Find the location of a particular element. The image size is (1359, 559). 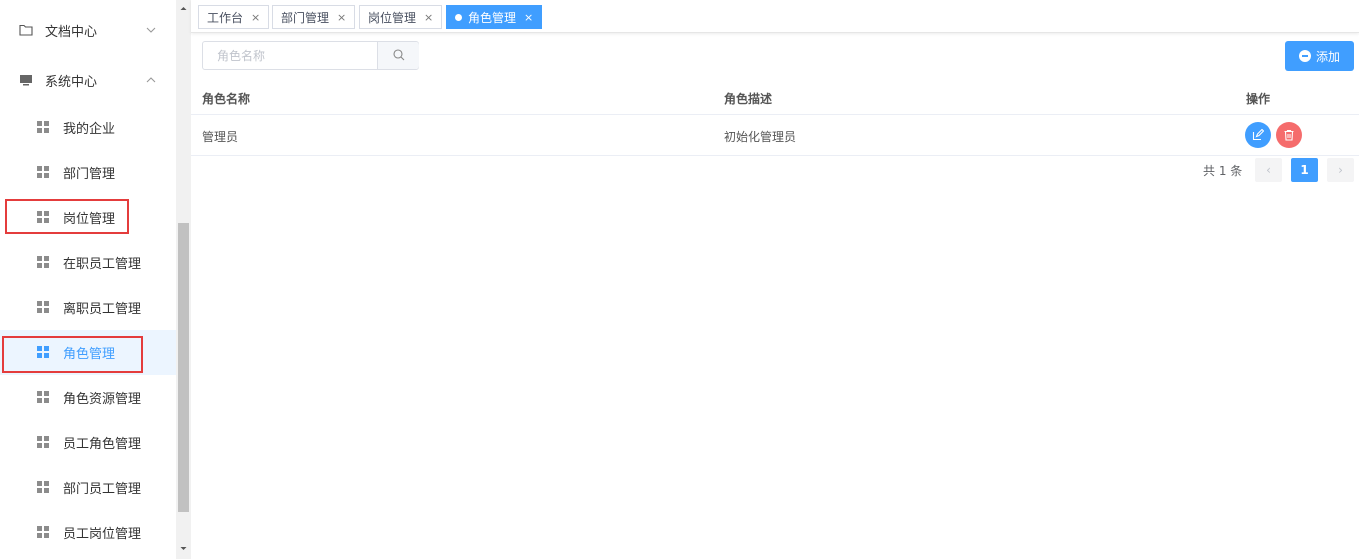

next-page-button: › is located at coordinates (1340, 170).